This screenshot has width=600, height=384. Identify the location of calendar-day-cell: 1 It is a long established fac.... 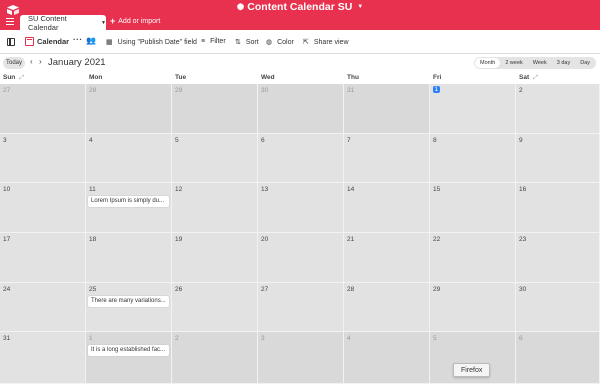
(129, 358).